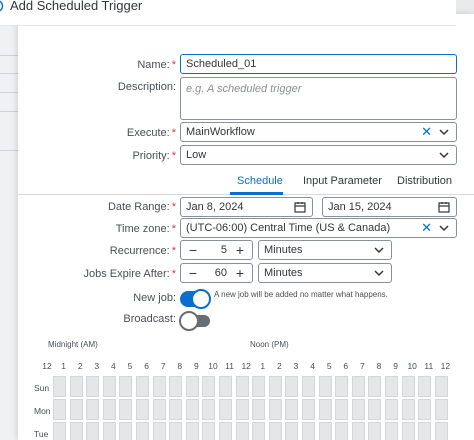 The height and width of the screenshot is (440, 474). Describe the element at coordinates (318, 132) in the screenshot. I see `execute-select: MainWorkflow ✕` at that location.